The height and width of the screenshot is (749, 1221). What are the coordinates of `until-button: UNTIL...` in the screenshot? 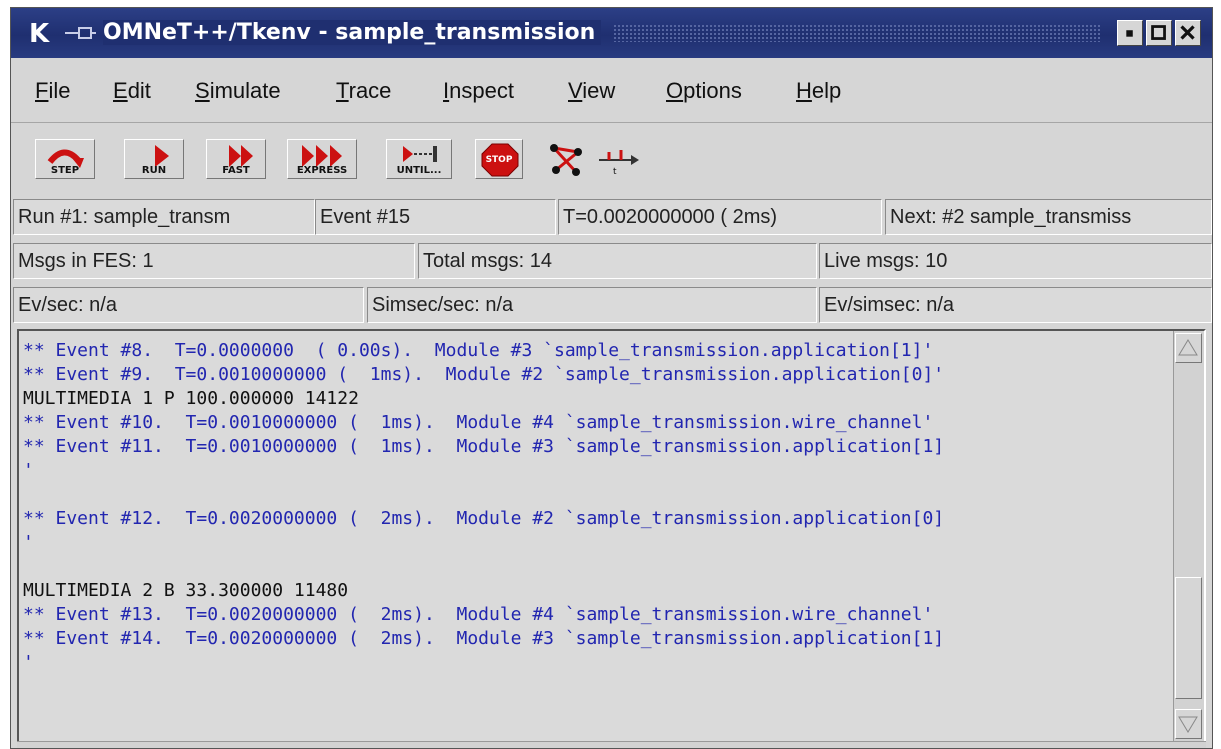 It's located at (419, 159).